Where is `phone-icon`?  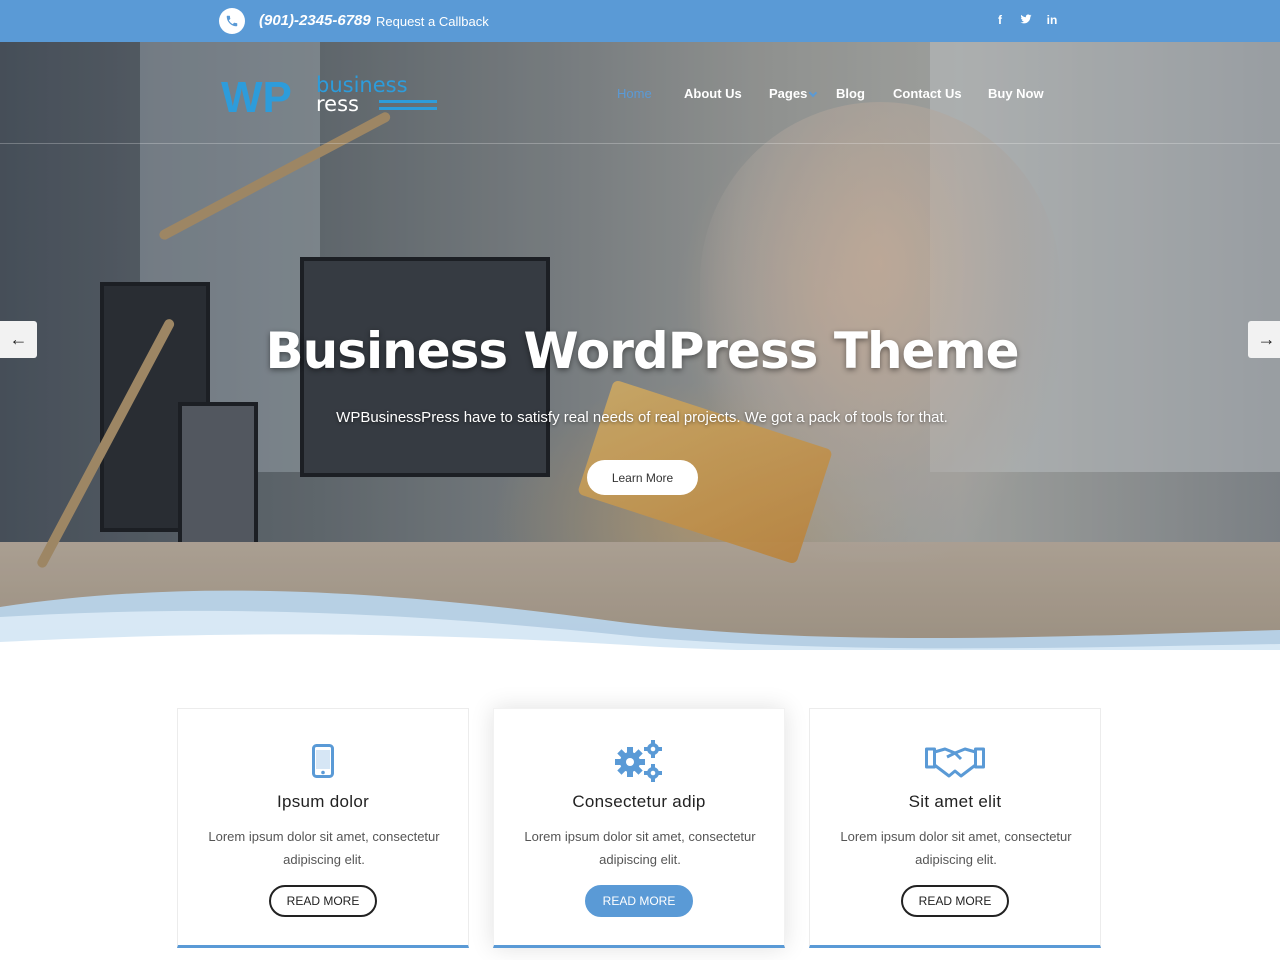 phone-icon is located at coordinates (232, 21).